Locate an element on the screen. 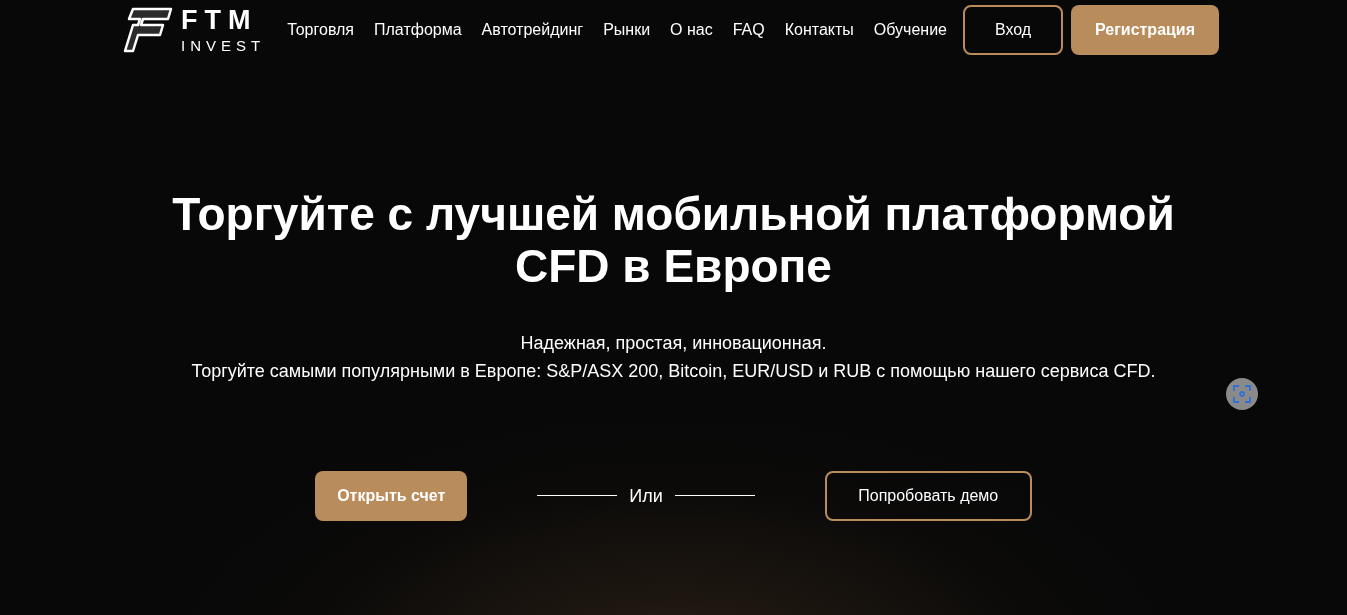  lens-button is located at coordinates (1242, 394).